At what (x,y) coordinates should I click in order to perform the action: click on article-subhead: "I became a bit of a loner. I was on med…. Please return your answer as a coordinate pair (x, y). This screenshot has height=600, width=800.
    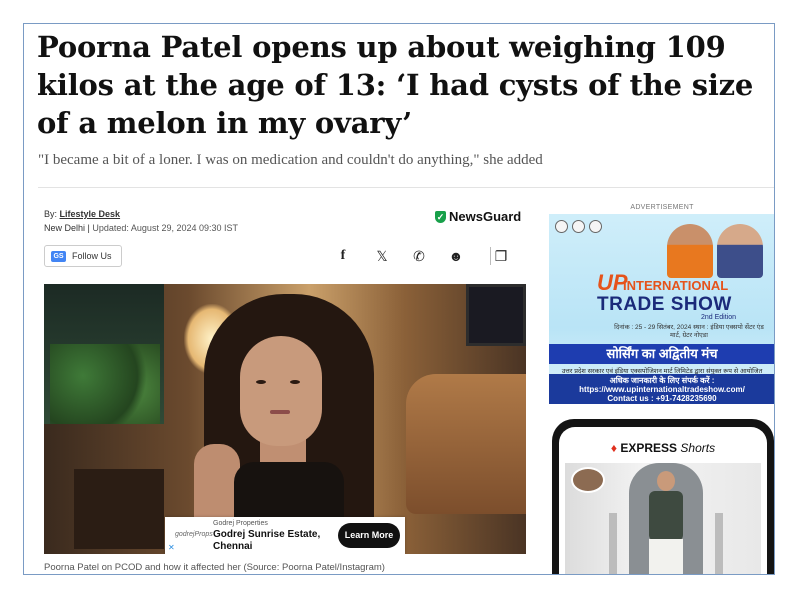
    Looking at the image, I should click on (290, 160).